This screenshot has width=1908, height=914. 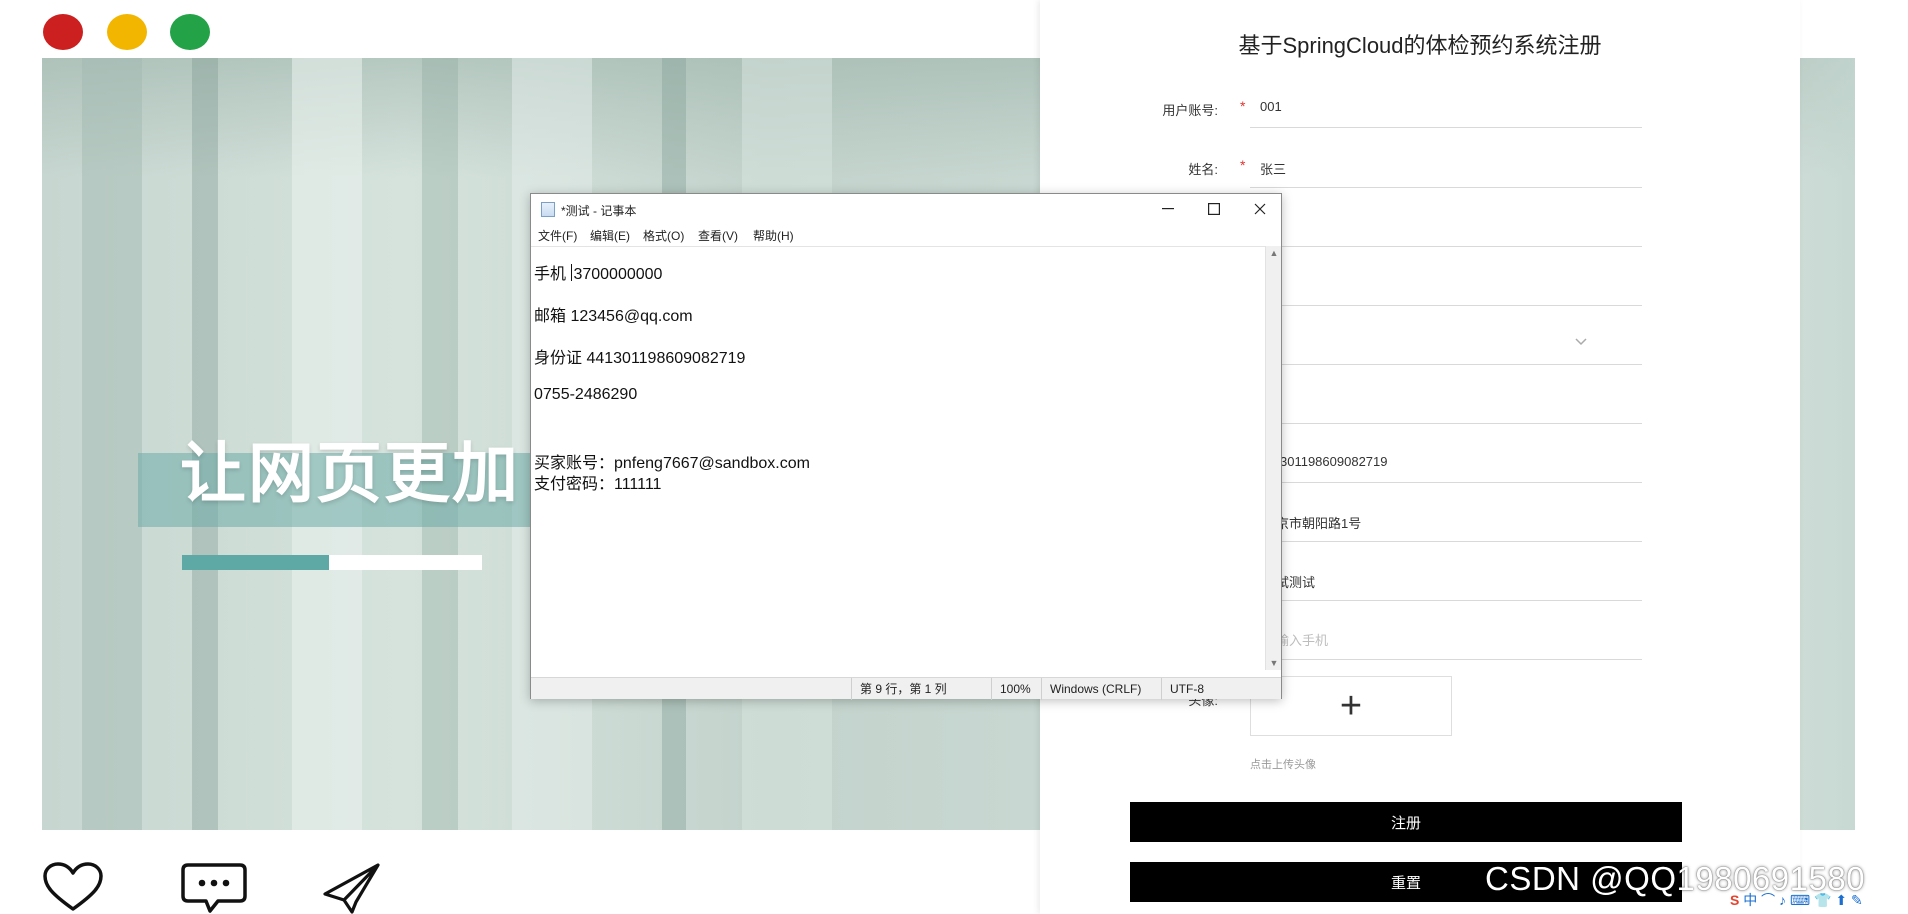 What do you see at coordinates (350, 473) in the screenshot?
I see `hero-headline: 让网页更加` at bounding box center [350, 473].